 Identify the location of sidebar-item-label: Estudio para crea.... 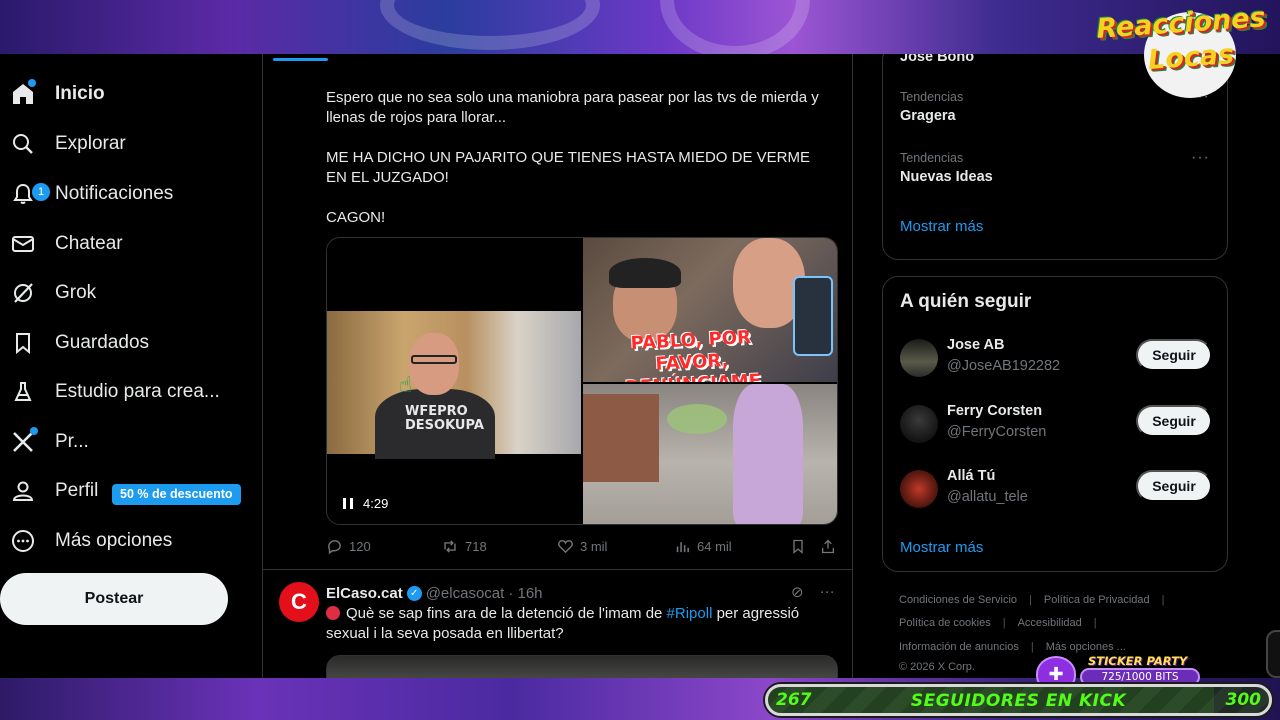
(137, 391).